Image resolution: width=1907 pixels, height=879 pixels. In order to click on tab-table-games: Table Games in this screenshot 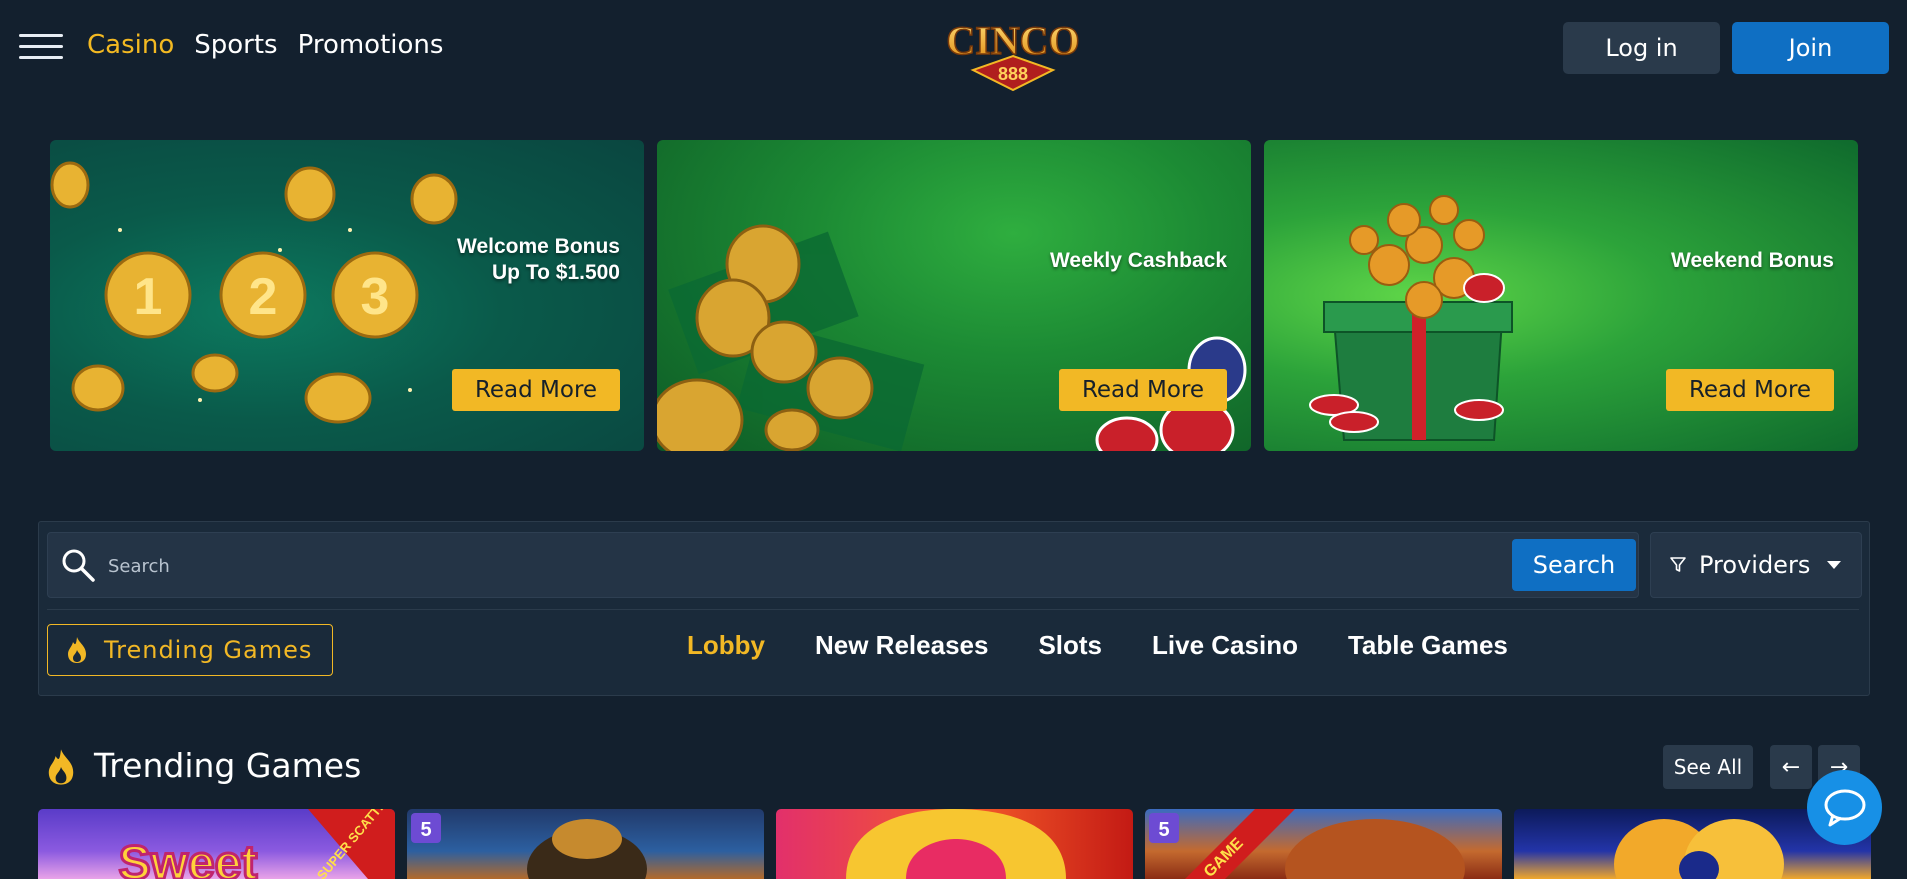, I will do `click(1428, 645)`.